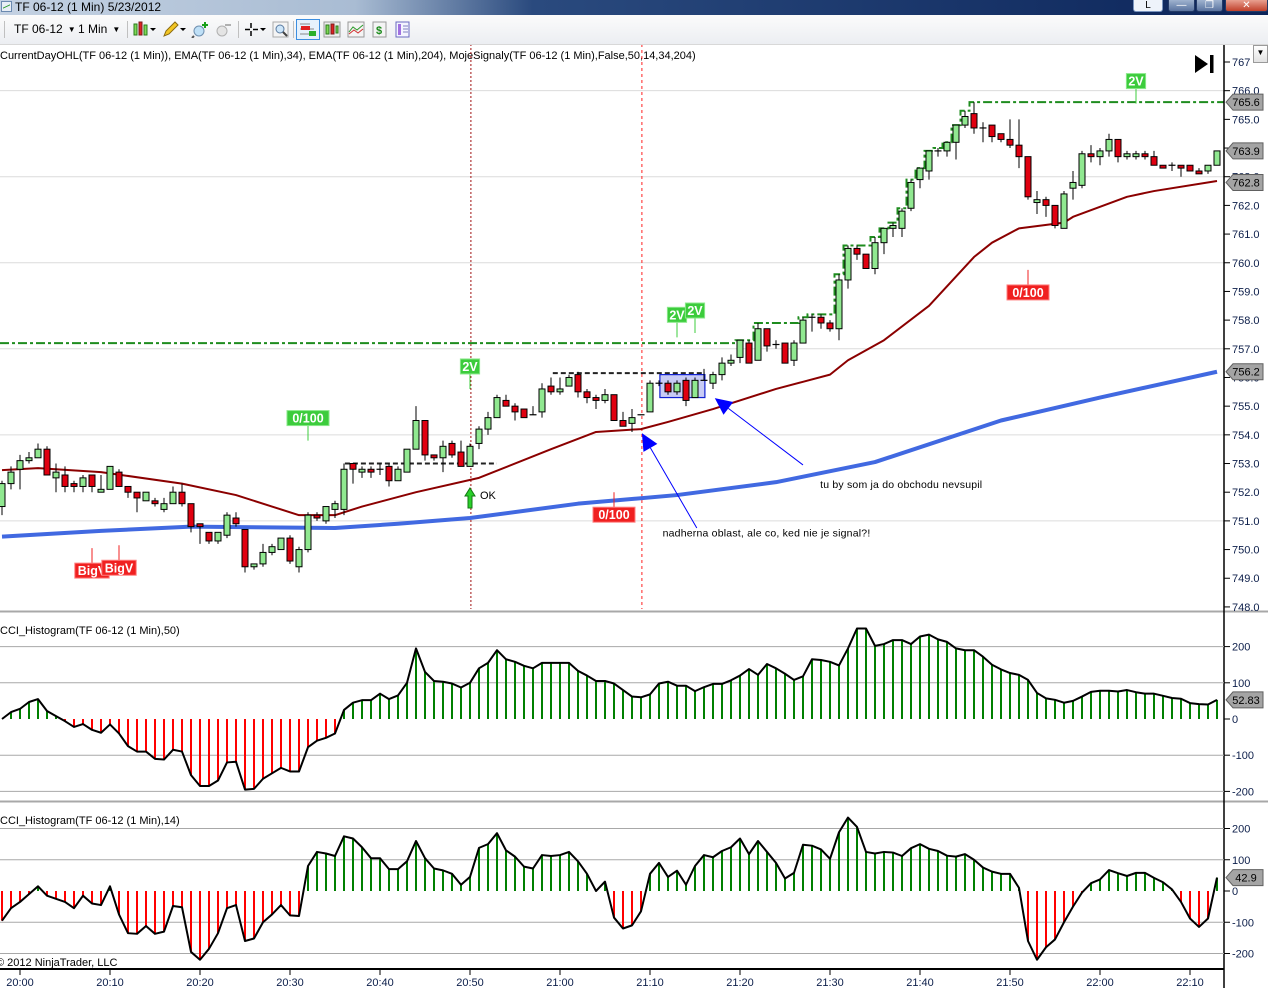  Describe the element at coordinates (1246, 608) in the screenshot. I see `price-axis-label: 748.0` at that location.